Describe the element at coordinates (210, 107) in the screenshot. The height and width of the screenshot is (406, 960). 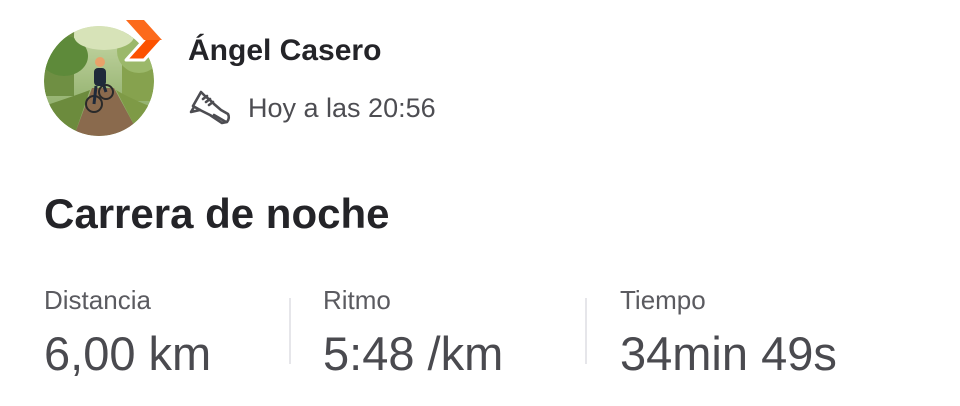
I see `running-shoe-icon` at that location.